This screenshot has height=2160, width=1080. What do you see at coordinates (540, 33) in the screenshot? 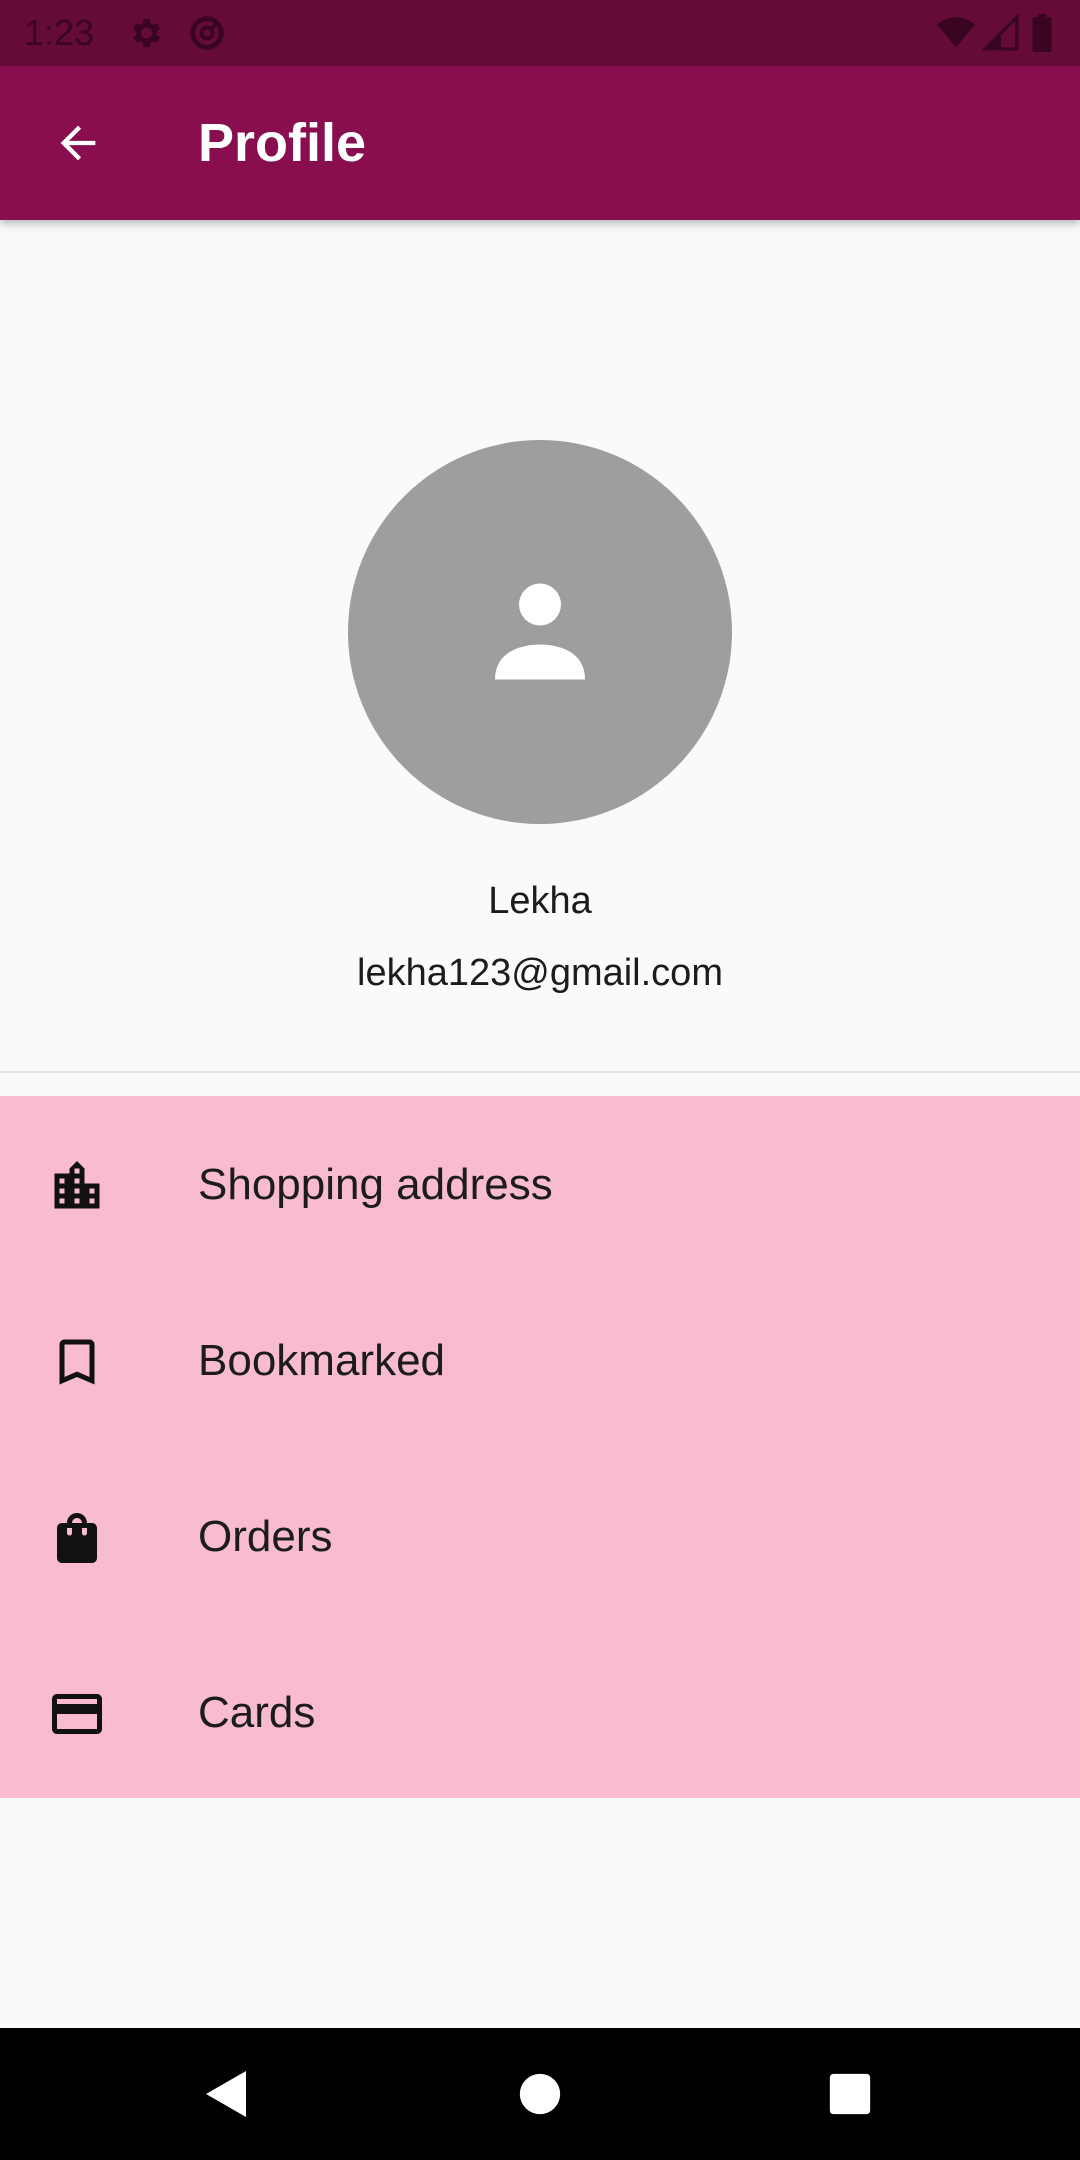
I see `status-bar: 1:23` at bounding box center [540, 33].